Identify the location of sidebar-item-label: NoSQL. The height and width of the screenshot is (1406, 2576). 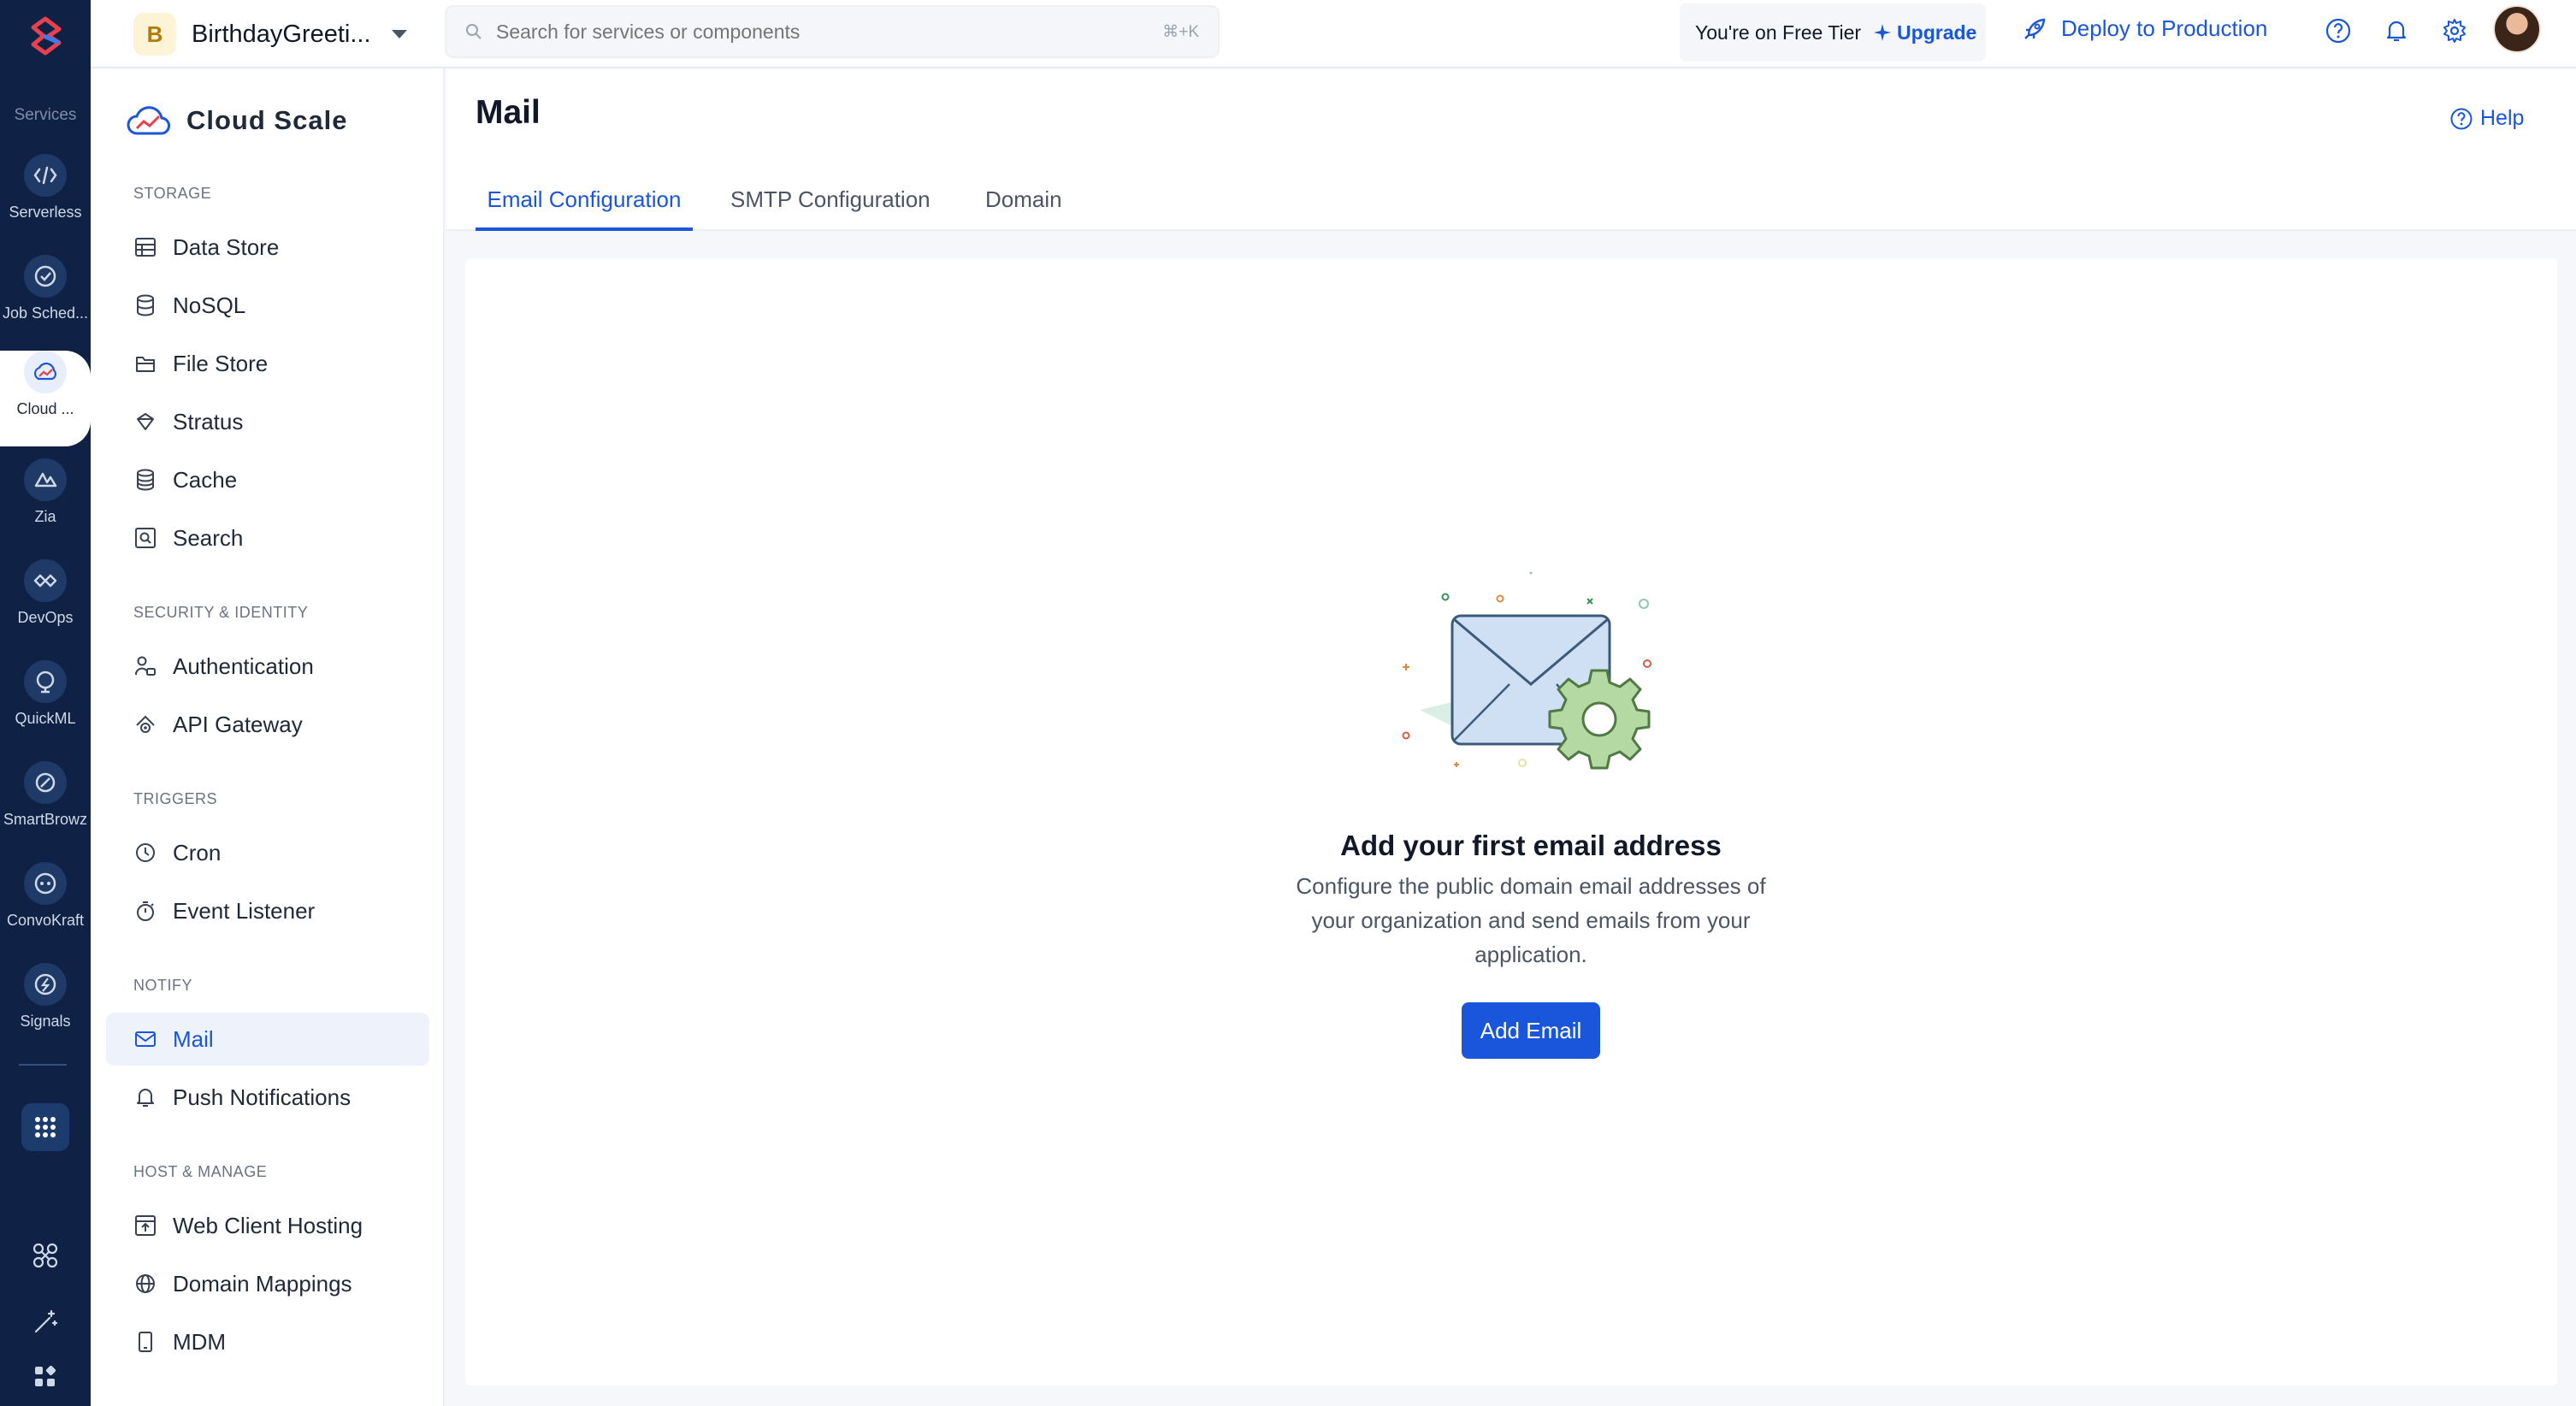
(209, 305).